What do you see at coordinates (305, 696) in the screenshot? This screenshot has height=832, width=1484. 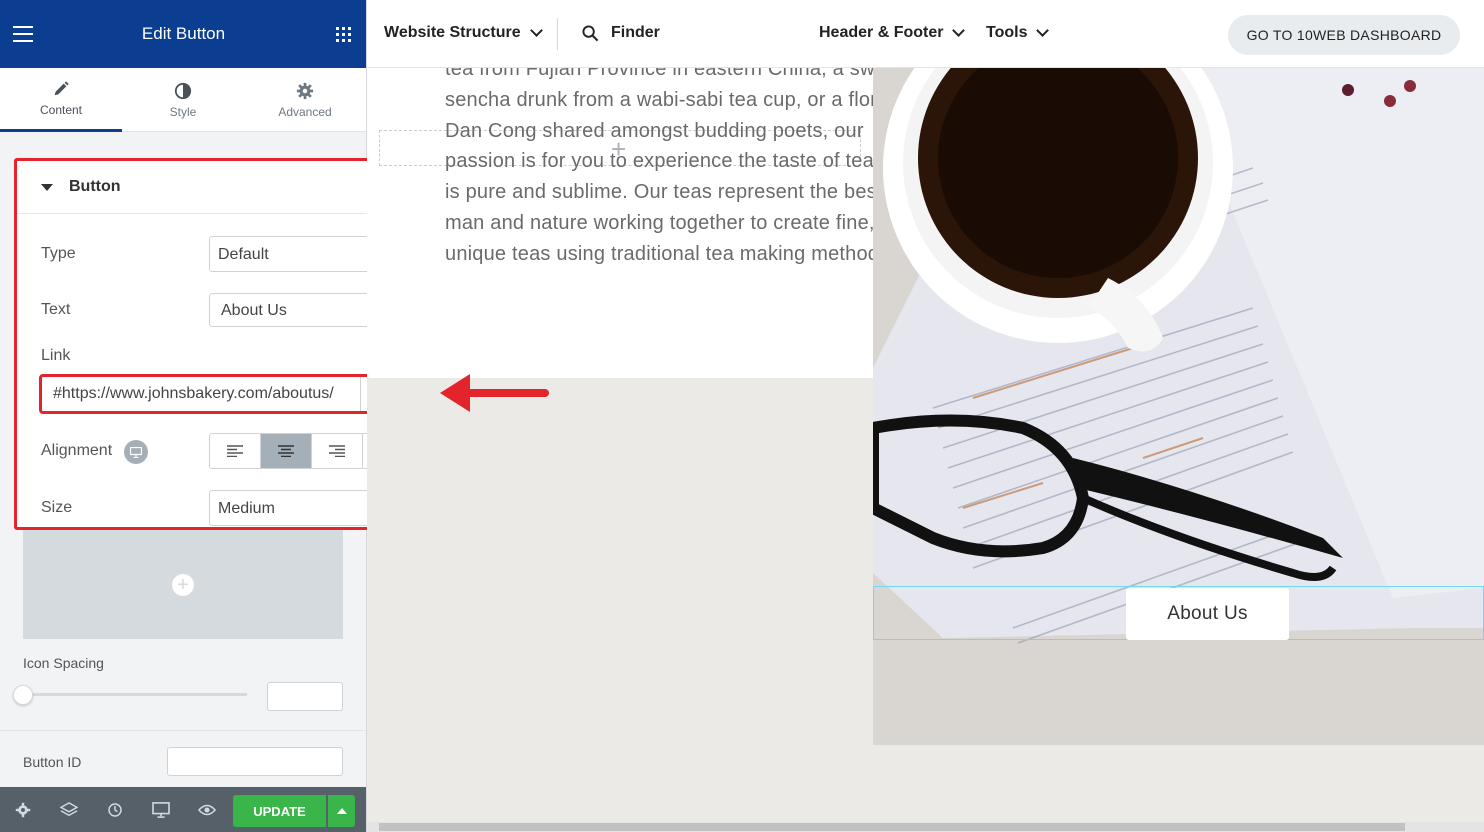 I see `icon-spacing-input` at bounding box center [305, 696].